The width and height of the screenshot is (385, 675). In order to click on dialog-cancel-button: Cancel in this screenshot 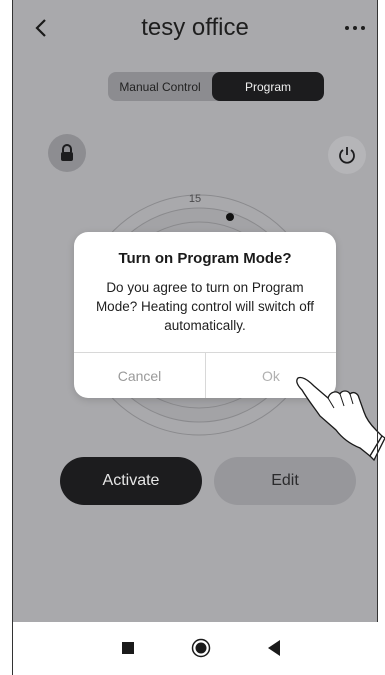, I will do `click(139, 375)`.